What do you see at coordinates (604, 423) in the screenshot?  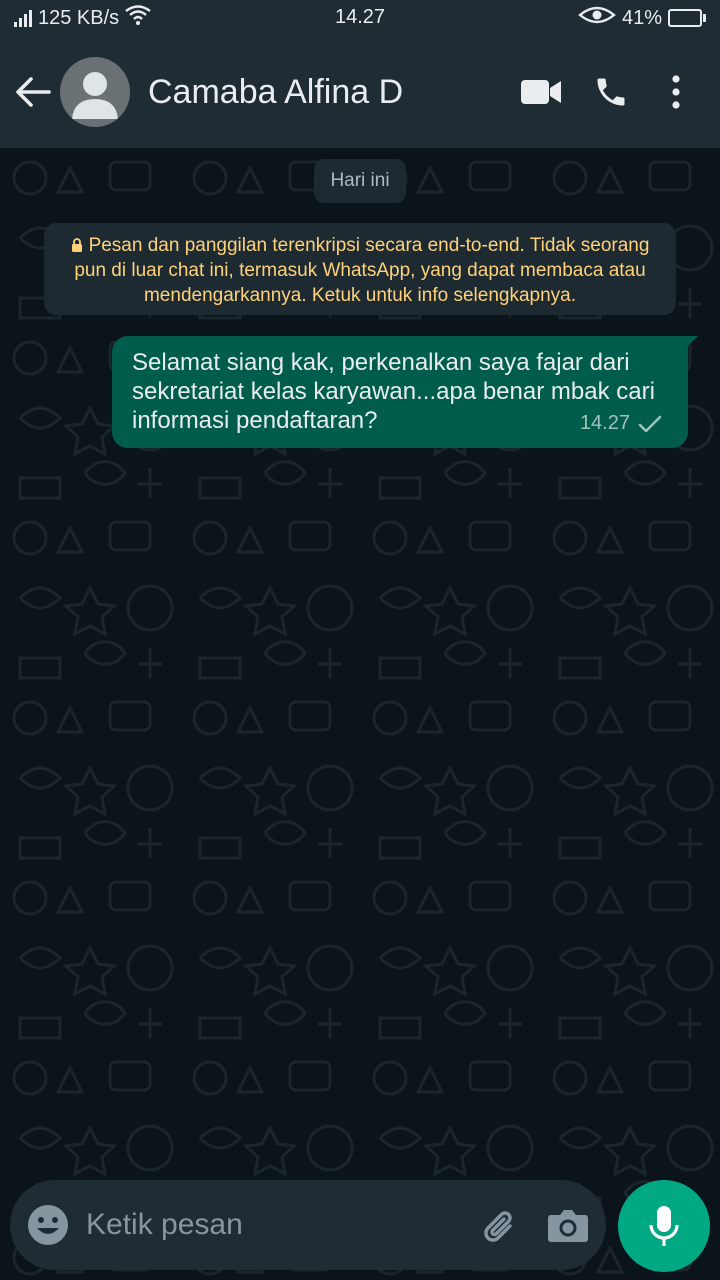 I see `message-time: 14.27` at bounding box center [604, 423].